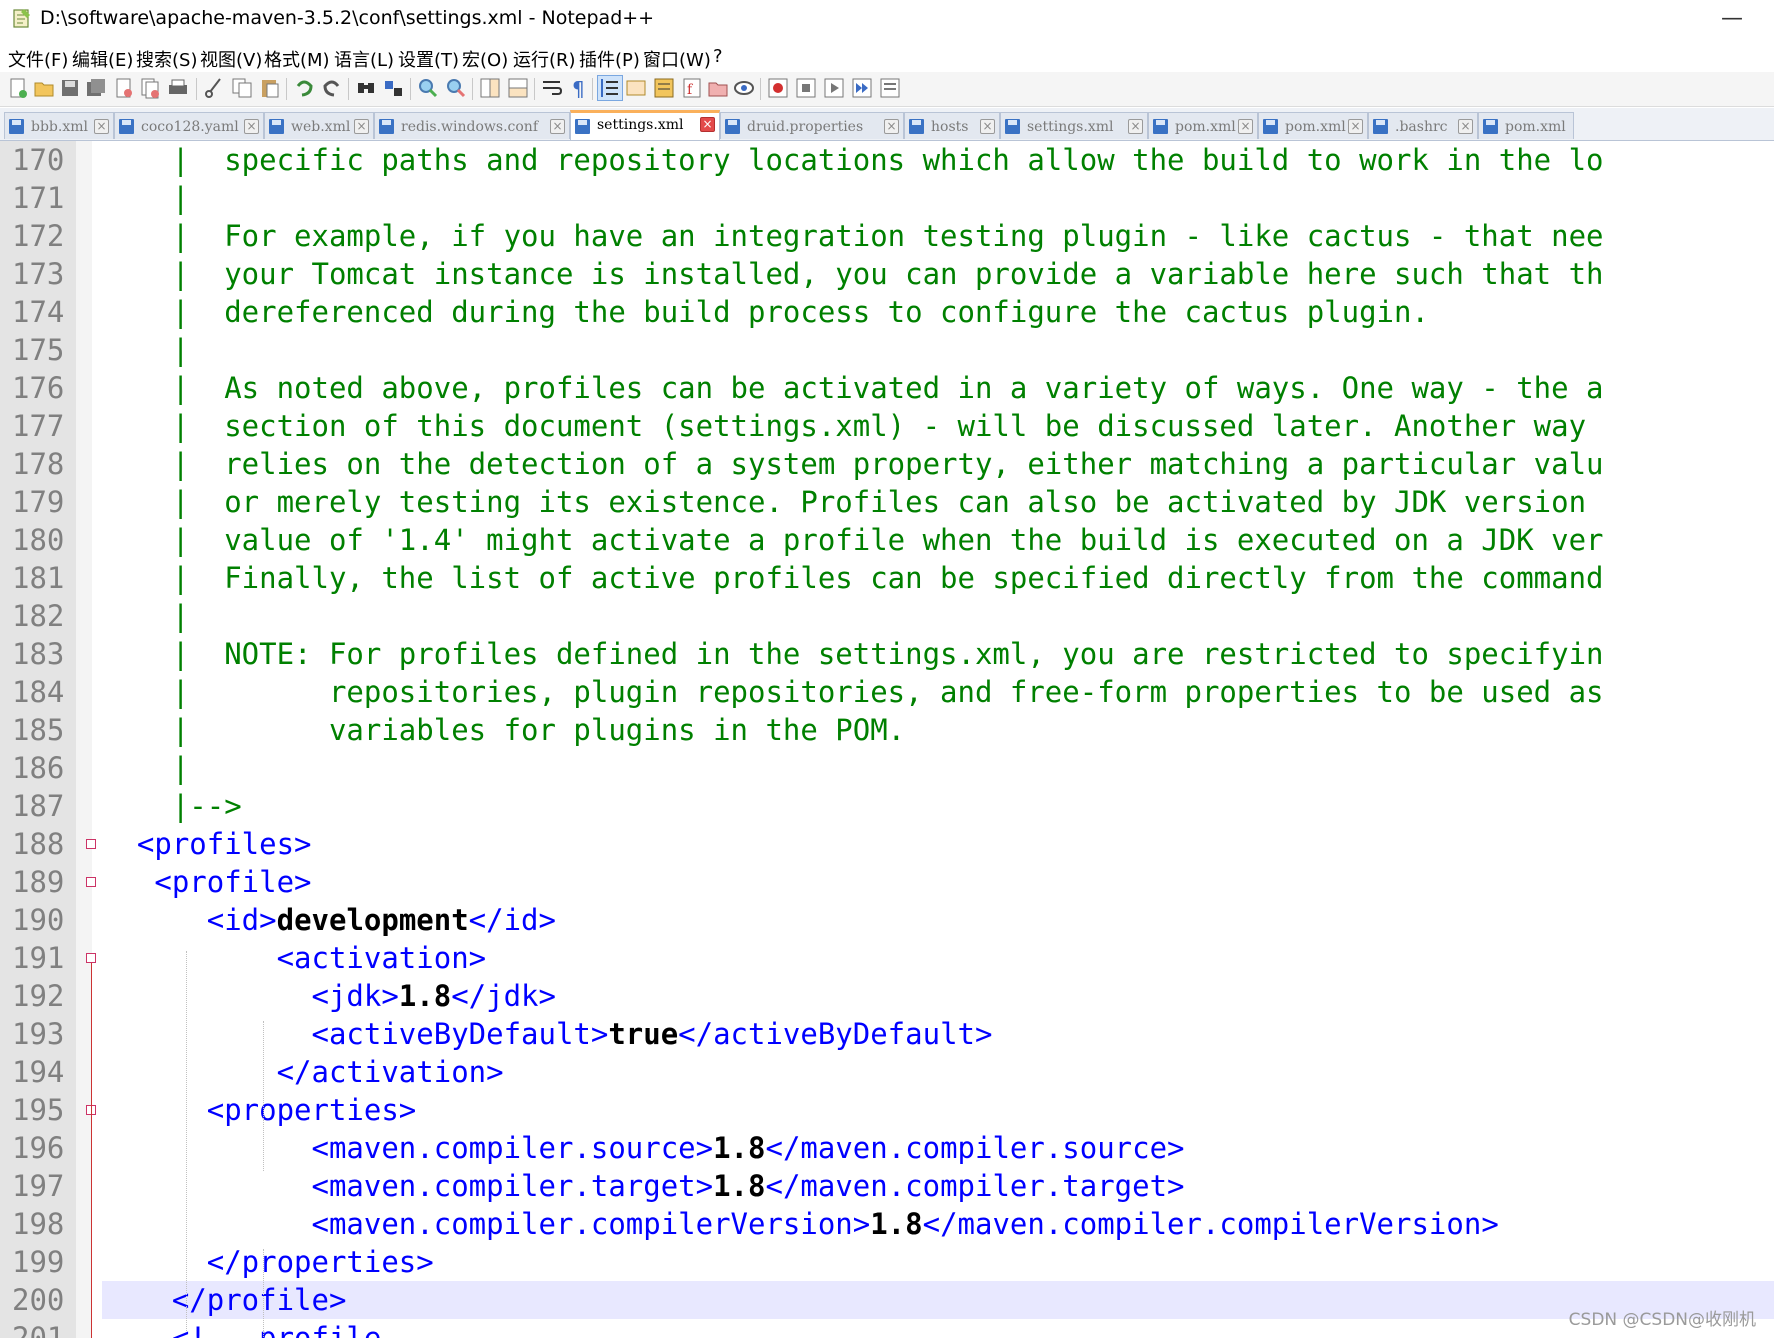  I want to click on play-macro-icon, so click(834, 88).